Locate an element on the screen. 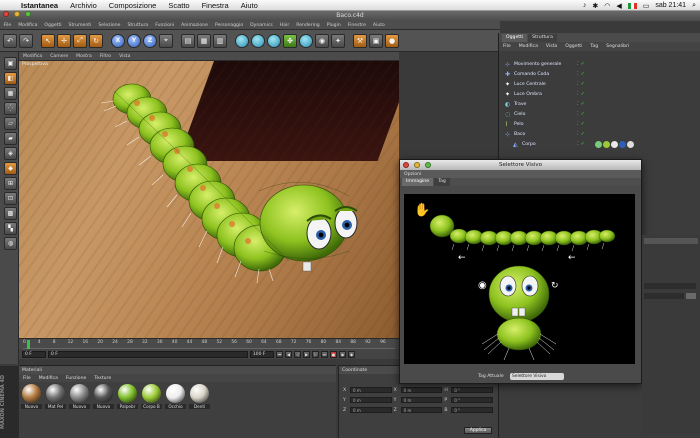  animation-mode-icon: ◈ is located at coordinates (10, 153).